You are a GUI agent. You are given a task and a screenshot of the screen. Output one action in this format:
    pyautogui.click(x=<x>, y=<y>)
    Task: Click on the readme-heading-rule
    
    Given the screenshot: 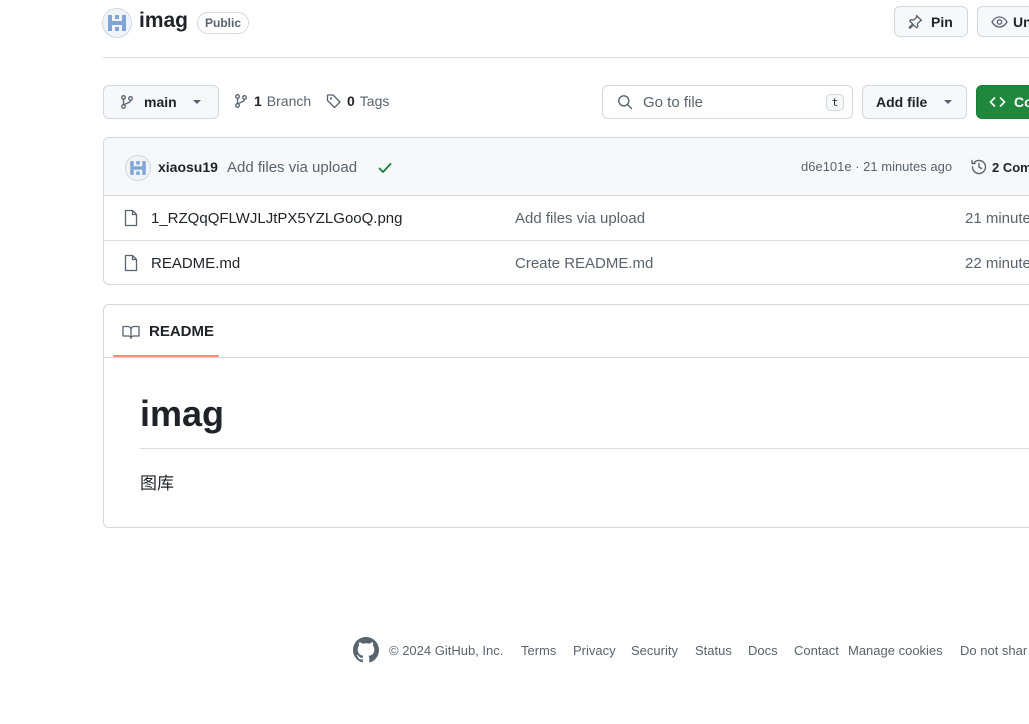 What is the action you would take?
    pyautogui.click(x=584, y=448)
    